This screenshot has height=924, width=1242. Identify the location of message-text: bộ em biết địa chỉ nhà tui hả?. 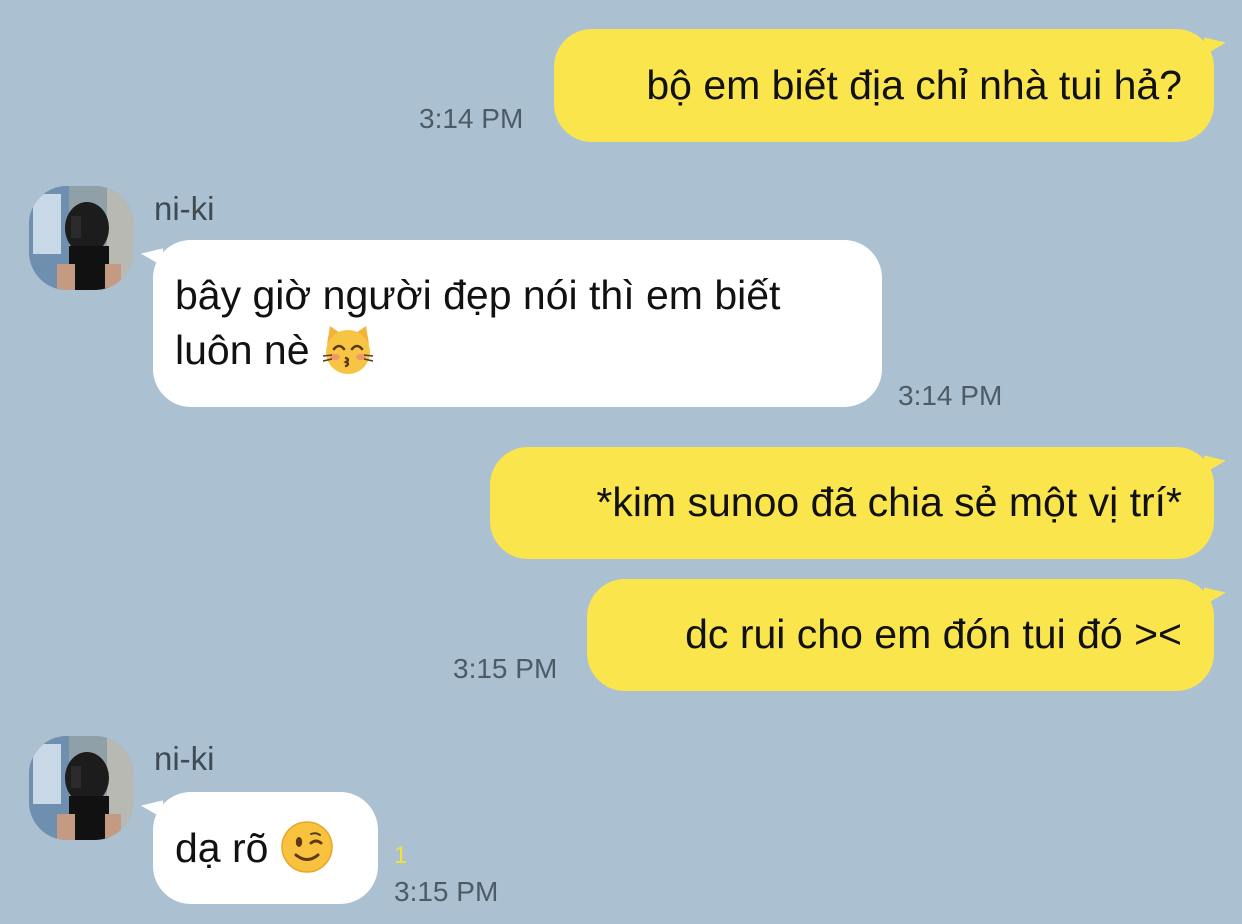
(914, 85).